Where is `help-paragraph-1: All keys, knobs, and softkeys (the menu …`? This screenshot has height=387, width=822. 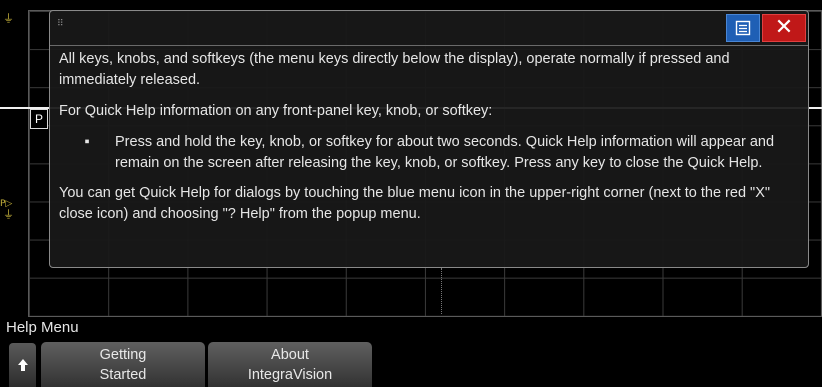 help-paragraph-1: All keys, knobs, and softkeys (the menu … is located at coordinates (394, 69).